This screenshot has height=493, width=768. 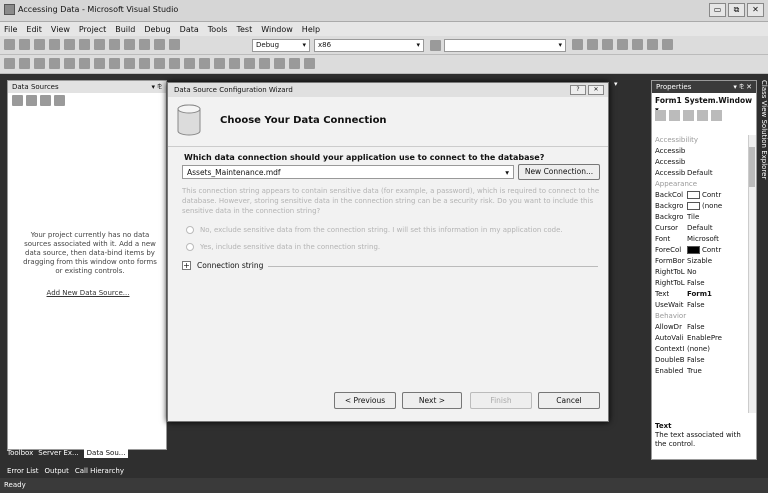 I want to click on menu-tools: Tools, so click(x=218, y=29).